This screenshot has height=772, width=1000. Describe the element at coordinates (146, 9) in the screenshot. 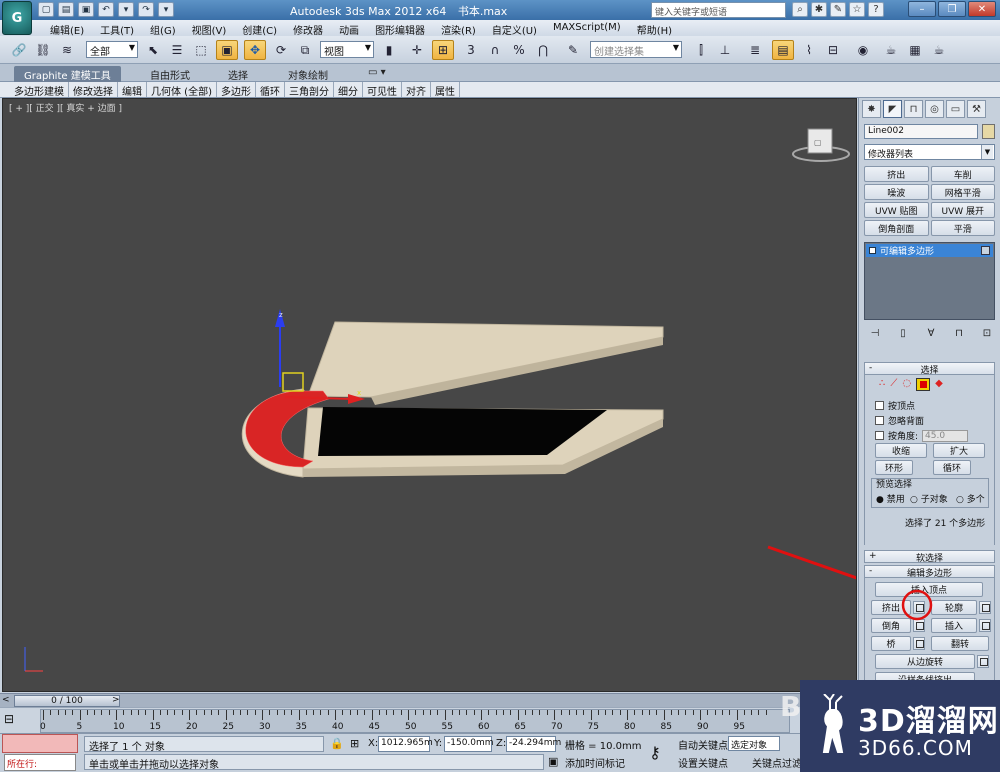

I see `redo-icon: ↷` at that location.